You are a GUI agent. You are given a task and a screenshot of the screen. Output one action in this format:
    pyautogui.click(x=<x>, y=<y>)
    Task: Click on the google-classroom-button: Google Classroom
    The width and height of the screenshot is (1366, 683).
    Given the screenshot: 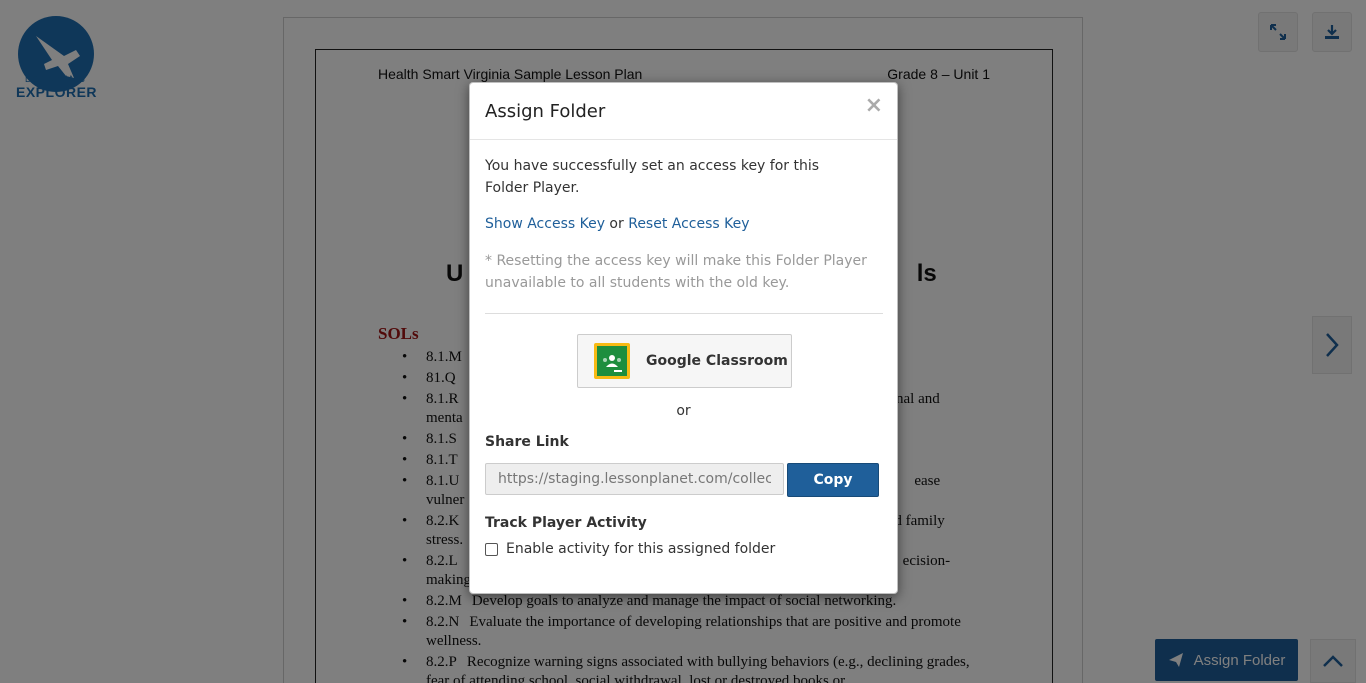 What is the action you would take?
    pyautogui.click(x=684, y=361)
    